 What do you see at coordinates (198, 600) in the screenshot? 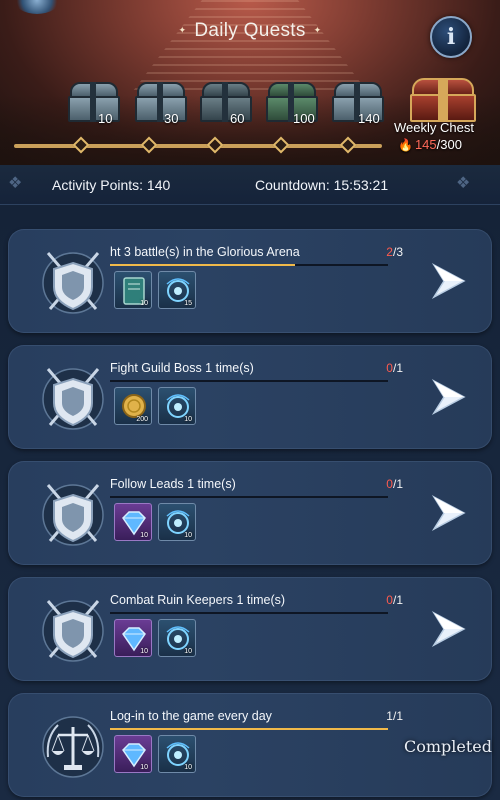
I see `quest-title: Combat Ruin Keepers 1 time(s)` at bounding box center [198, 600].